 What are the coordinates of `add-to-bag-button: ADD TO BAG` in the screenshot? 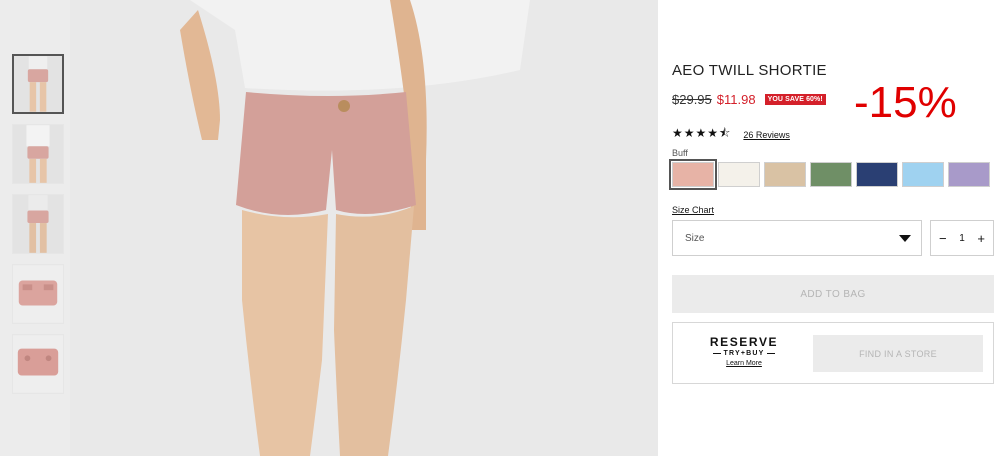 It's located at (833, 294).